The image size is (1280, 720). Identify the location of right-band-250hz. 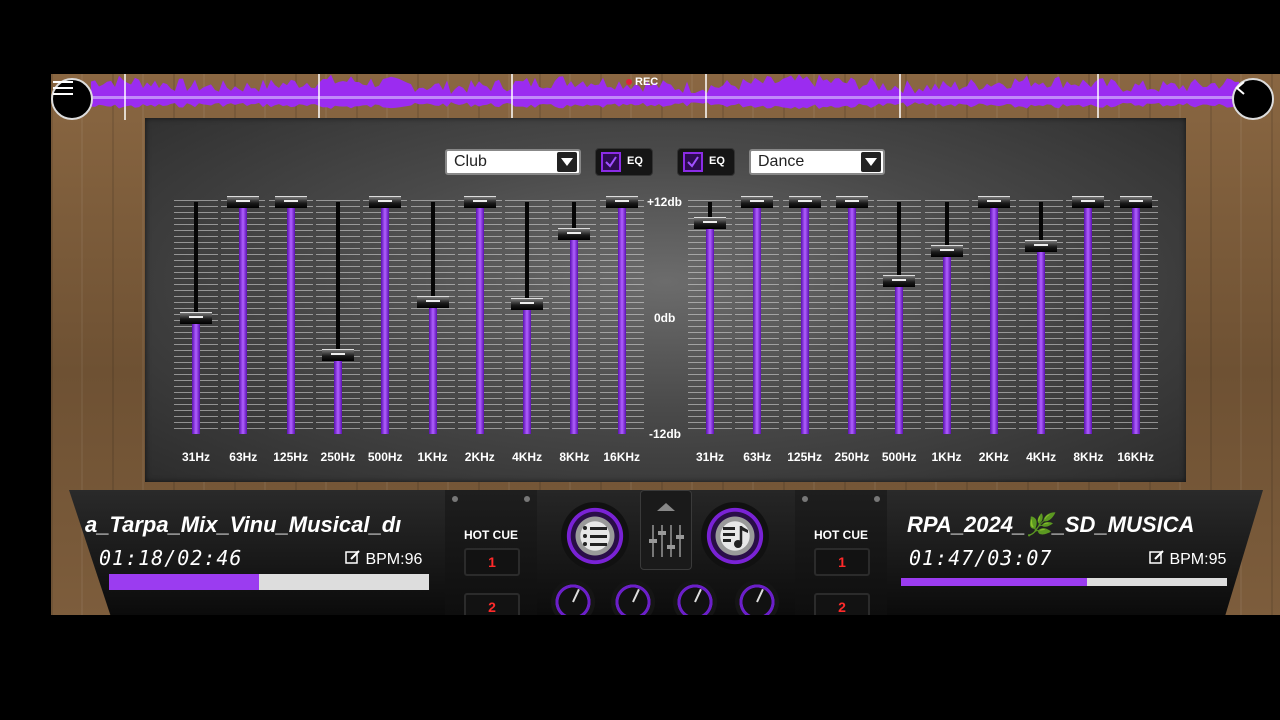
(851, 322).